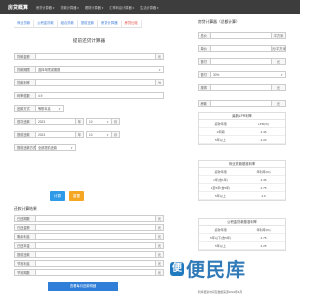  I want to click on tab-fund: 公积金贷款, so click(46, 23).